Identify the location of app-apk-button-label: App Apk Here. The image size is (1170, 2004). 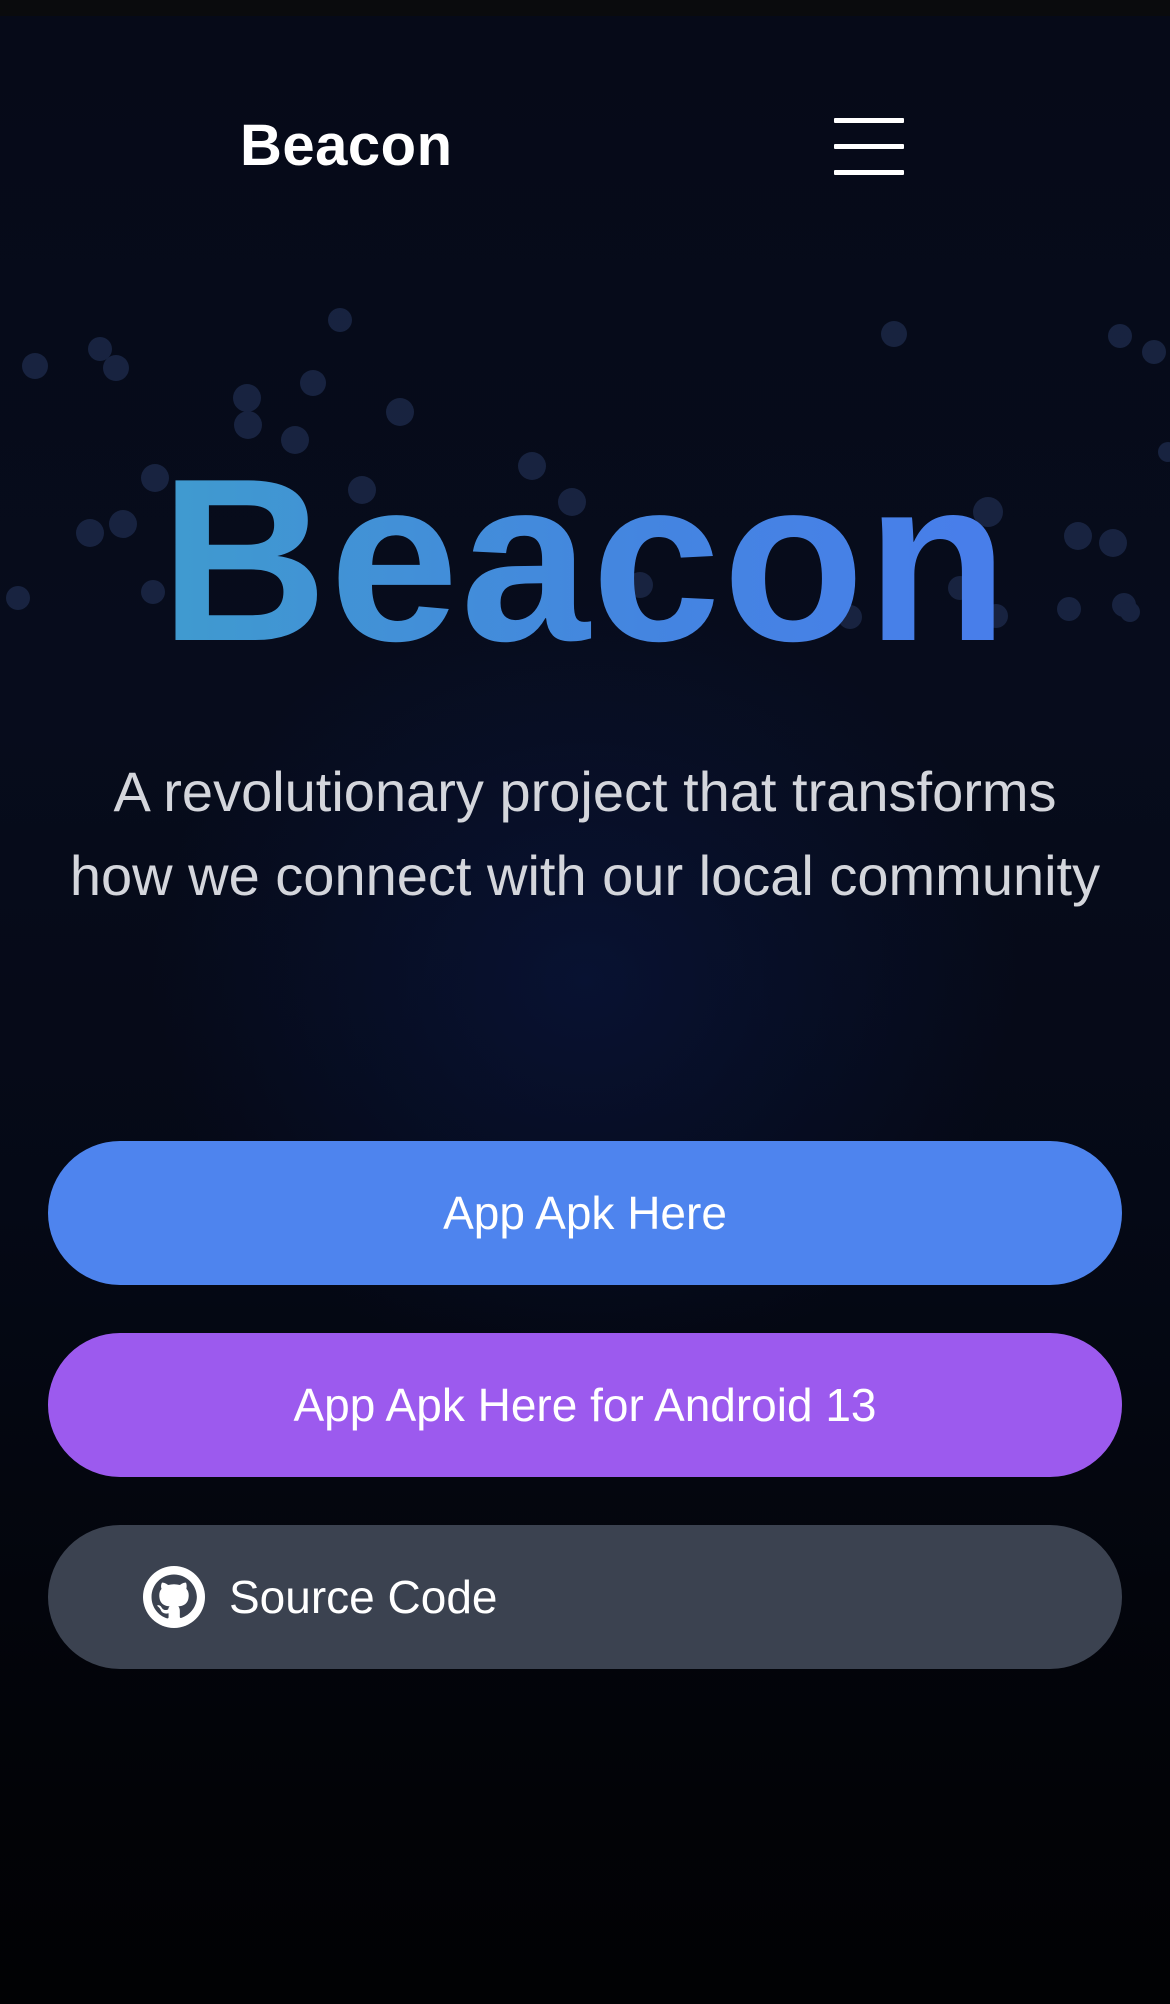
(585, 1213).